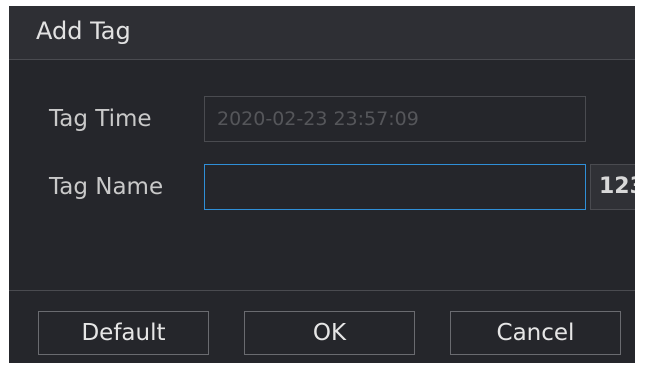 The width and height of the screenshot is (646, 372). What do you see at coordinates (100, 119) in the screenshot?
I see `tag-time-label: Tag Time` at bounding box center [100, 119].